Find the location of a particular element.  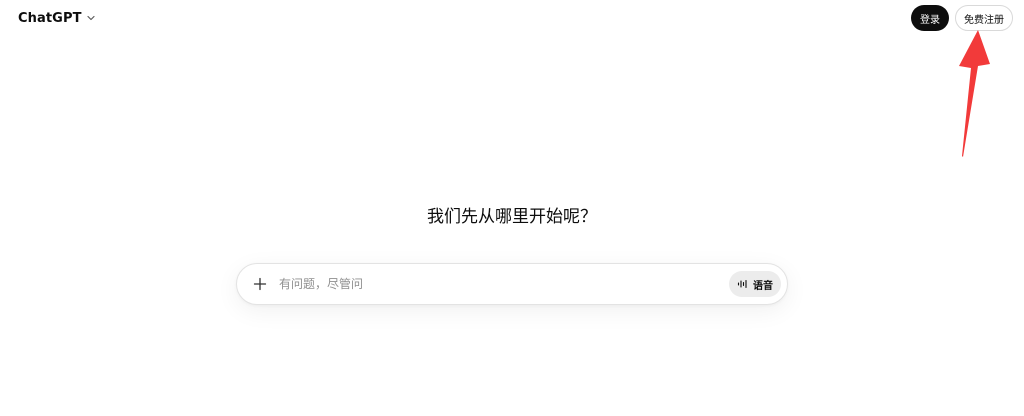

waveform-icon is located at coordinates (742, 284).